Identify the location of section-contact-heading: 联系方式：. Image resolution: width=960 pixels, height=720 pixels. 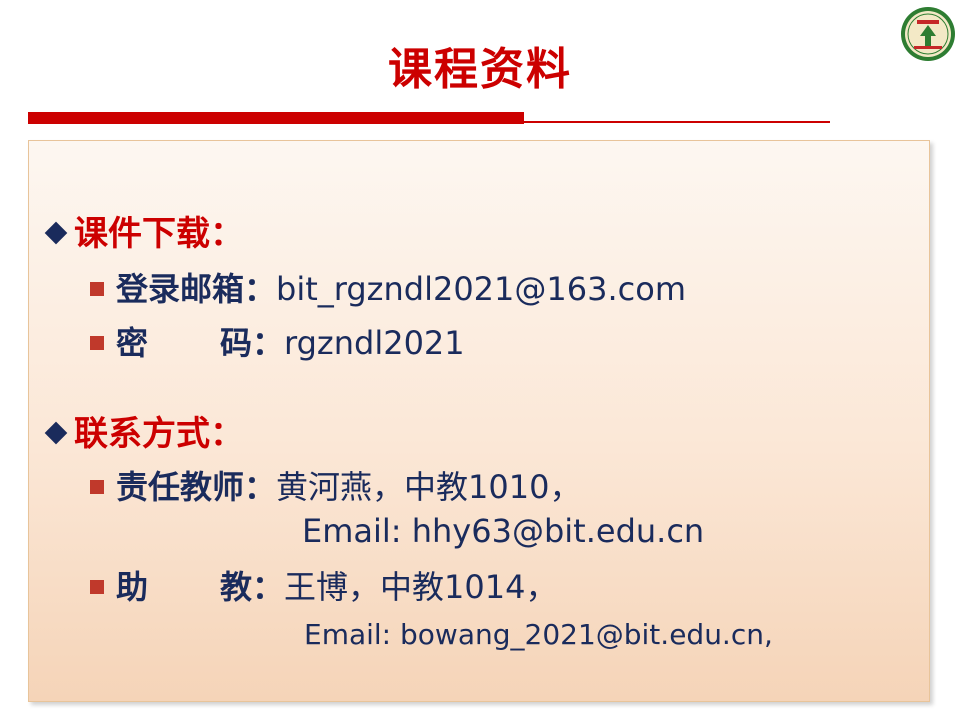
(143, 434).